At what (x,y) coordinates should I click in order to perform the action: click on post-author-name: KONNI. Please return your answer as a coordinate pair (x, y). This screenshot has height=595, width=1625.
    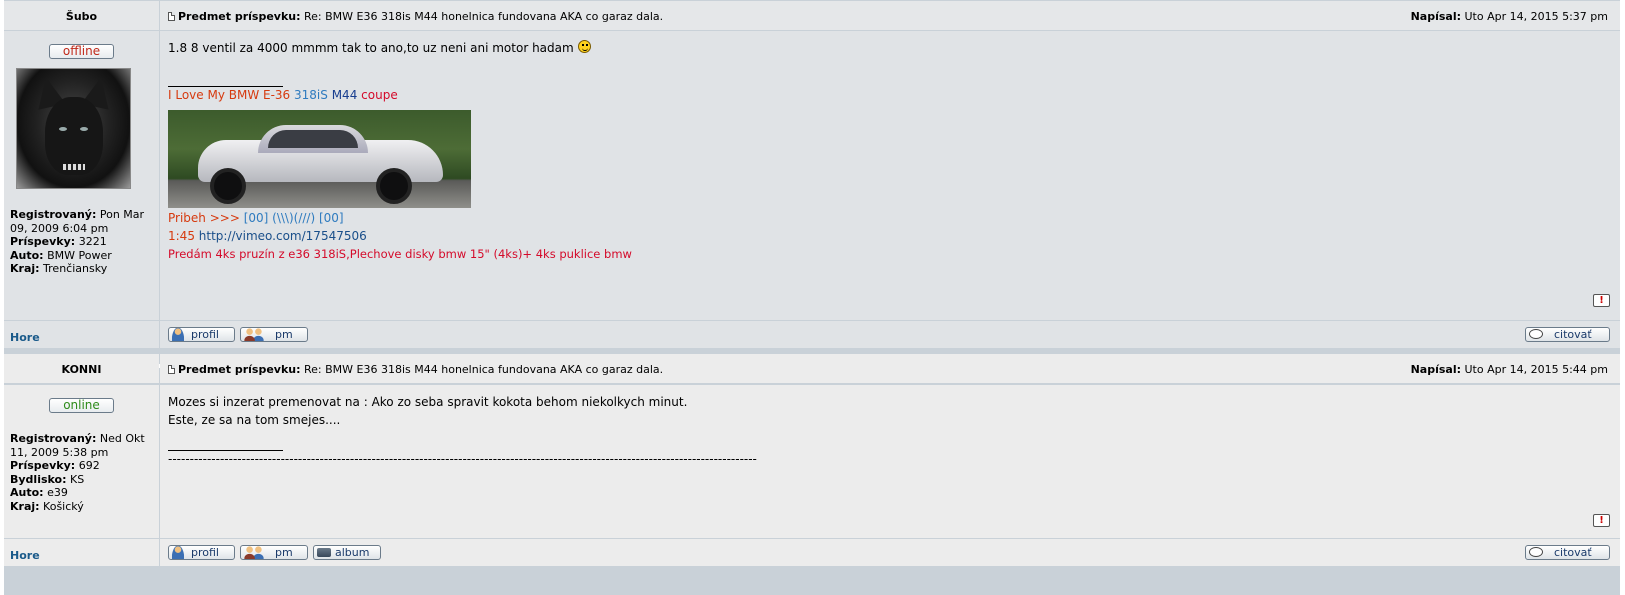
    Looking at the image, I should click on (81, 369).